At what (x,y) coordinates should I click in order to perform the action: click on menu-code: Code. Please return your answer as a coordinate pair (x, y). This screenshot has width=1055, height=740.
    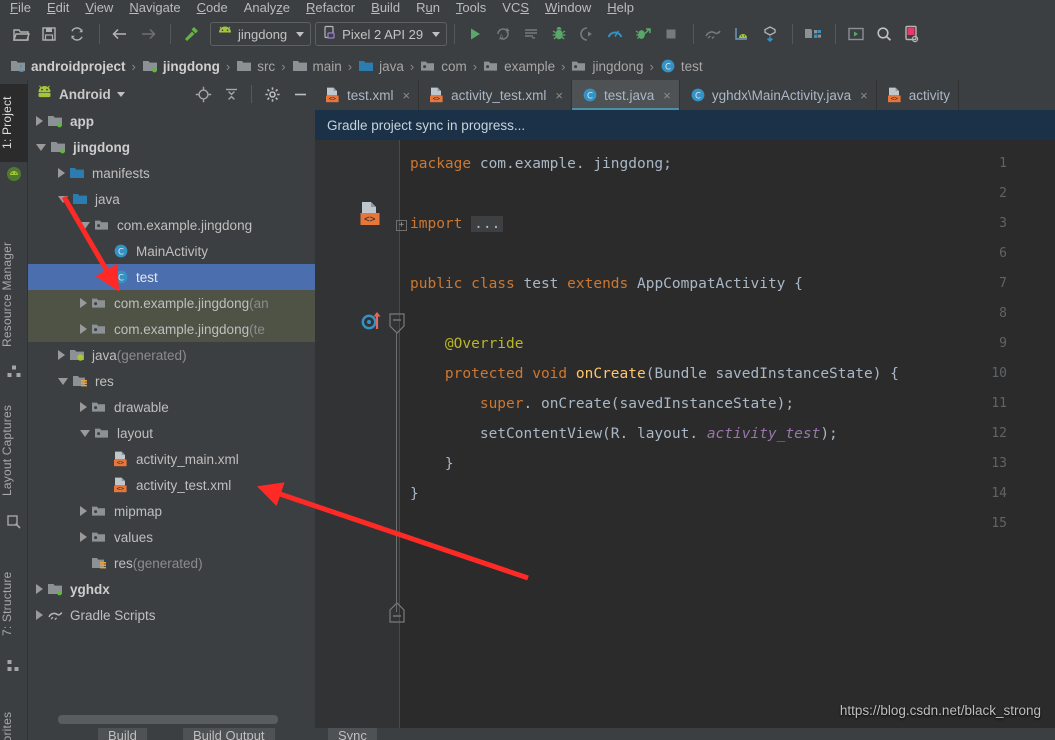
    Looking at the image, I should click on (212, 8).